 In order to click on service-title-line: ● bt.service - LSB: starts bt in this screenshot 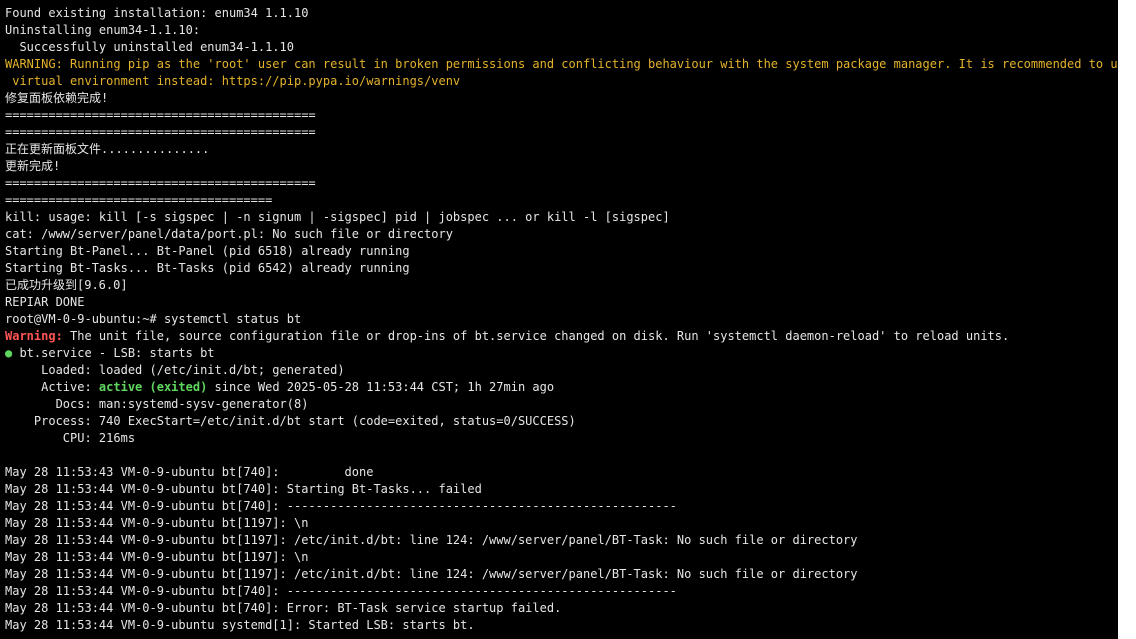, I will do `click(561, 353)`.